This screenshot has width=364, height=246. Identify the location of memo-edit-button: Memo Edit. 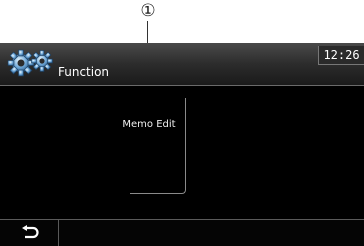
(149, 146).